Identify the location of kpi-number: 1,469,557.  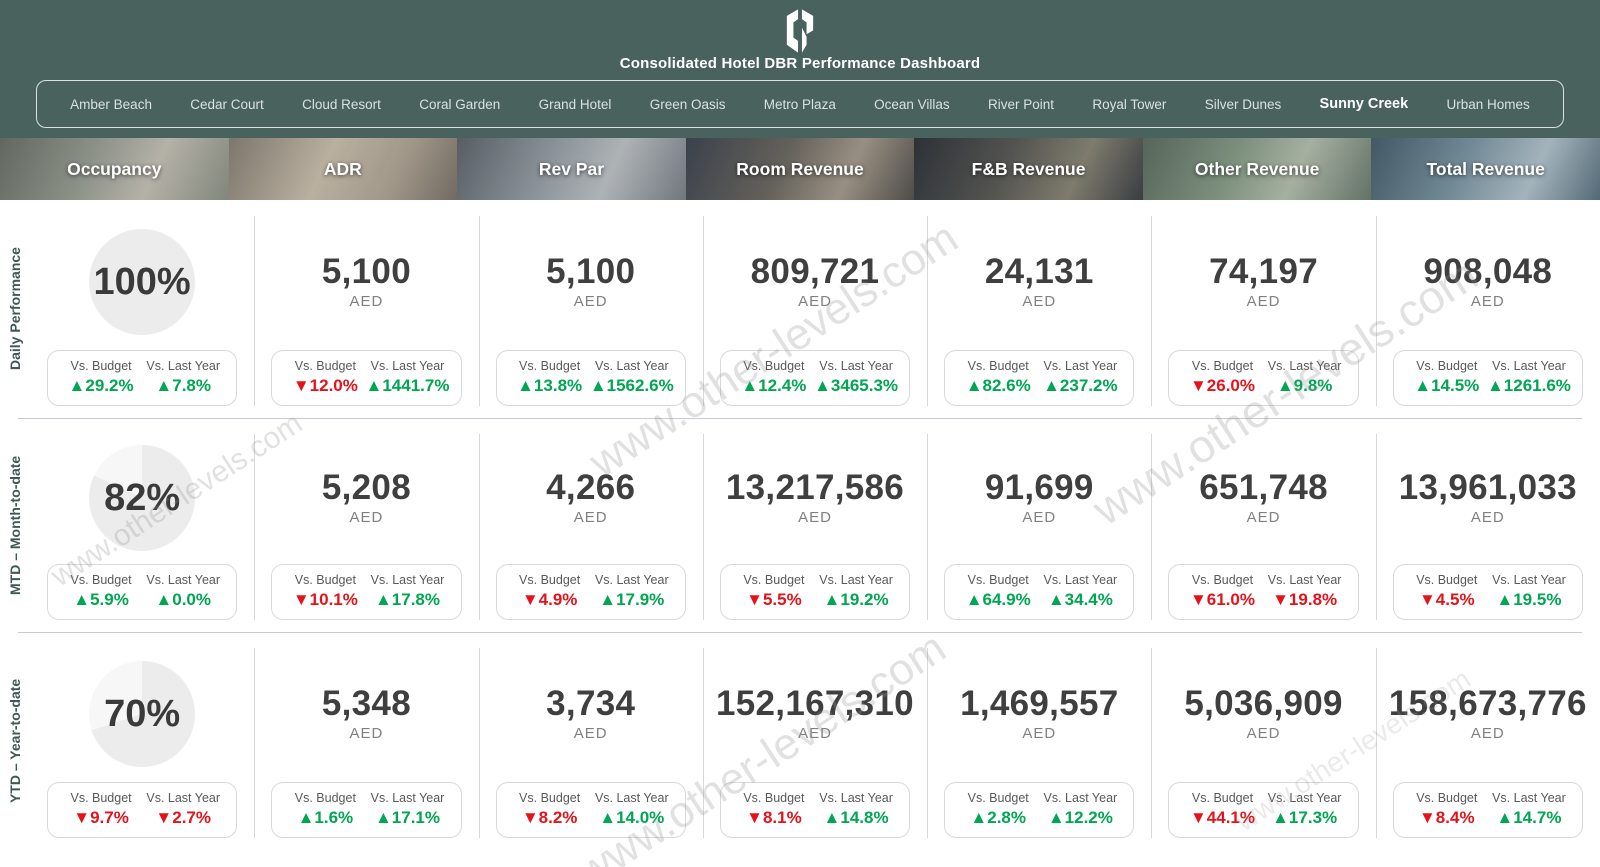
(1039, 703).